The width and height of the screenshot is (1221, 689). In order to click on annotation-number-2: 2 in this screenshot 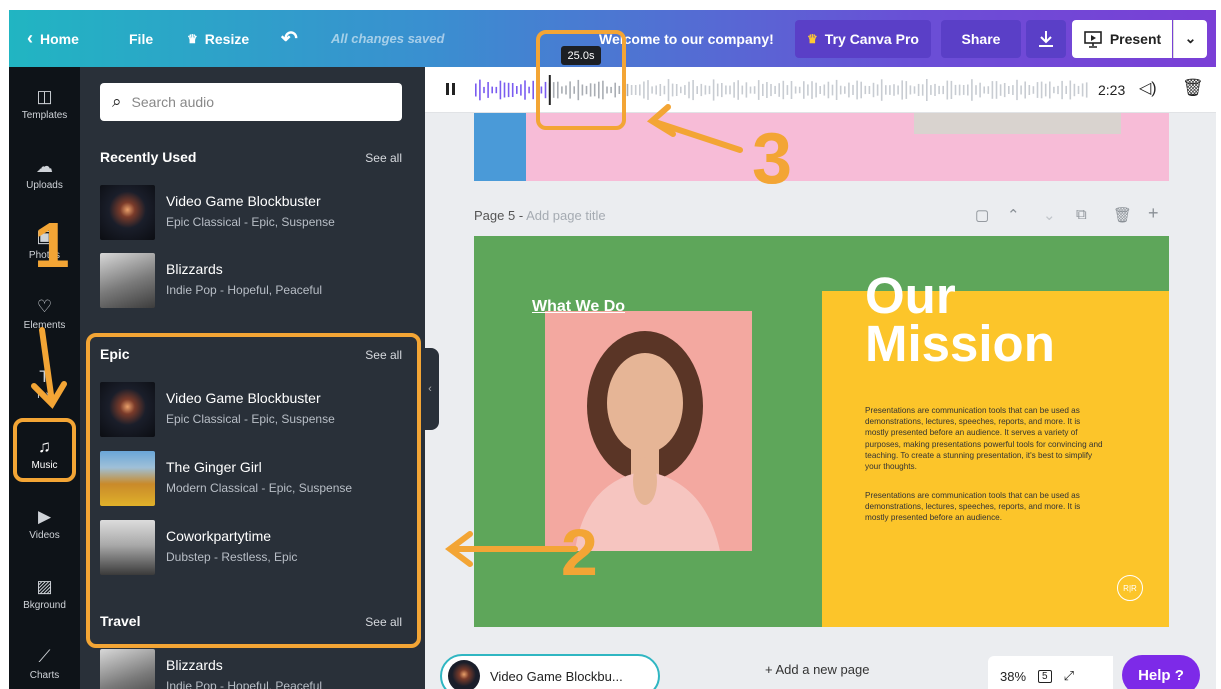, I will do `click(579, 552)`.